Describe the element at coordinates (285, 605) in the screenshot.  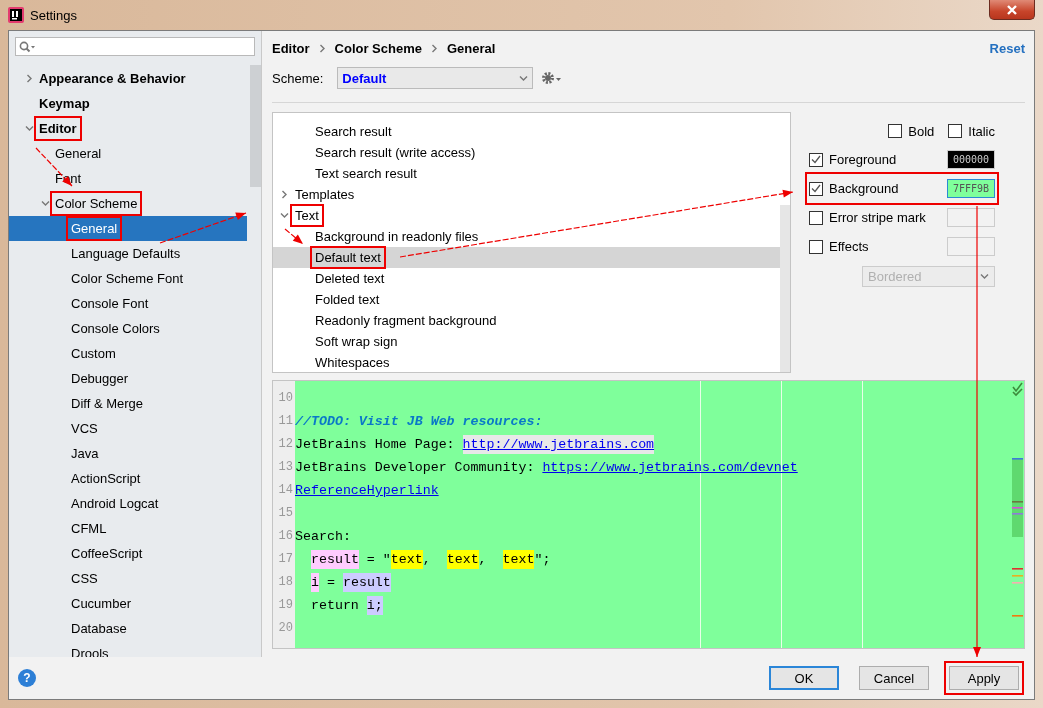
I see `line-number: 19` at that location.